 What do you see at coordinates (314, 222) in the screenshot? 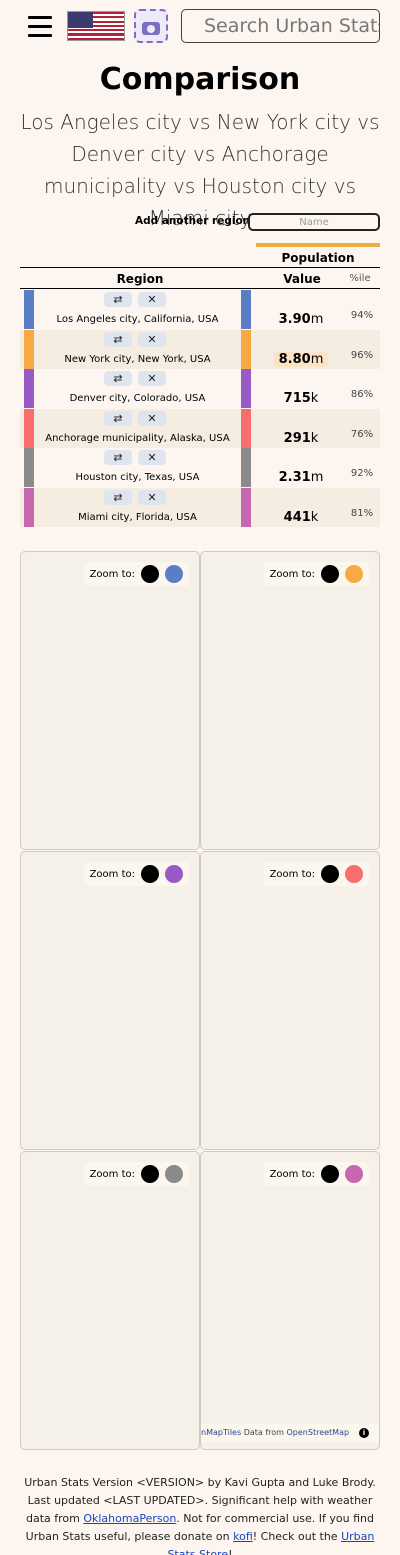
I see `add-region-input` at bounding box center [314, 222].